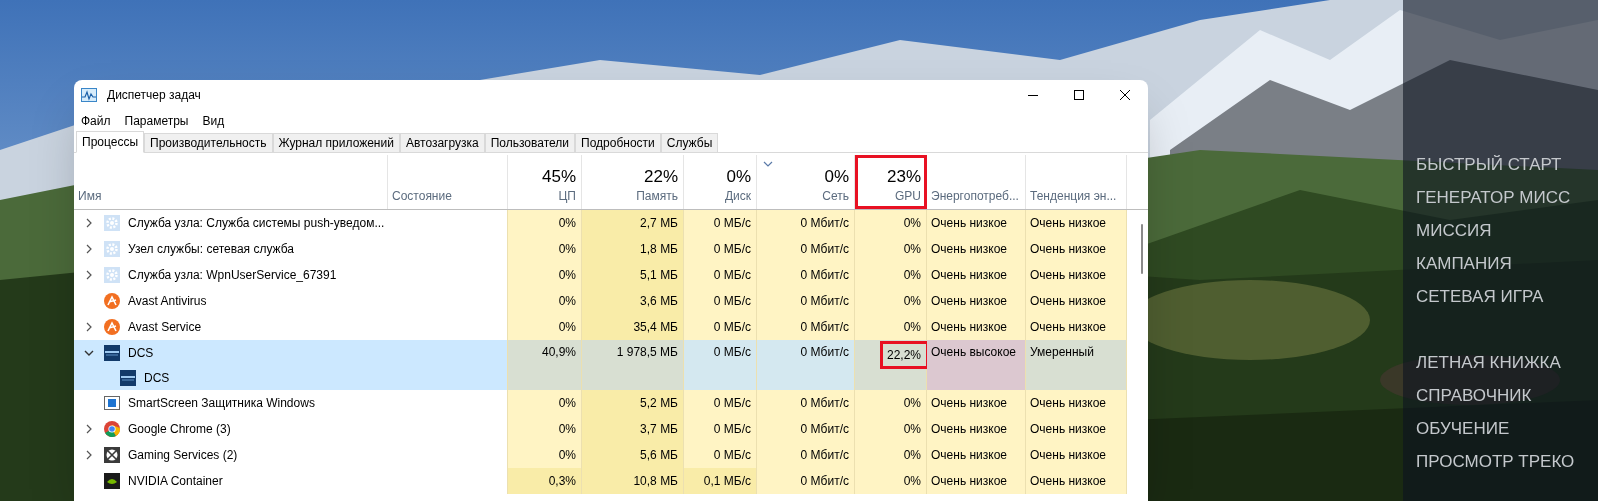 The image size is (1598, 501). Describe the element at coordinates (167, 301) in the screenshot. I see `process-name: Avast Antivirus` at that location.